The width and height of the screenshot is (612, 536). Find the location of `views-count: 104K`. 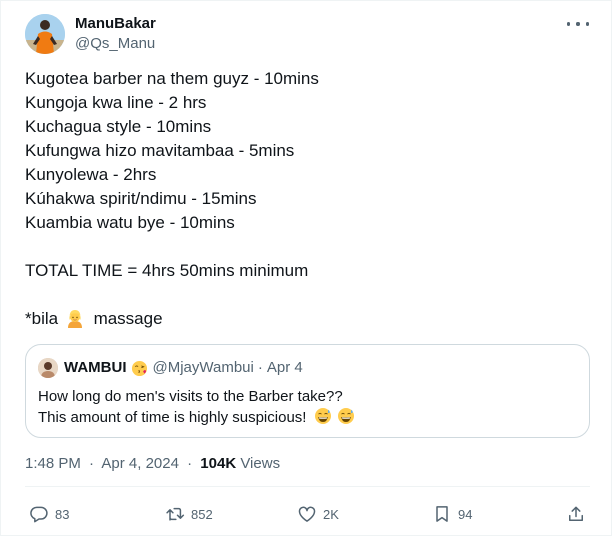

views-count: 104K is located at coordinates (218, 463).